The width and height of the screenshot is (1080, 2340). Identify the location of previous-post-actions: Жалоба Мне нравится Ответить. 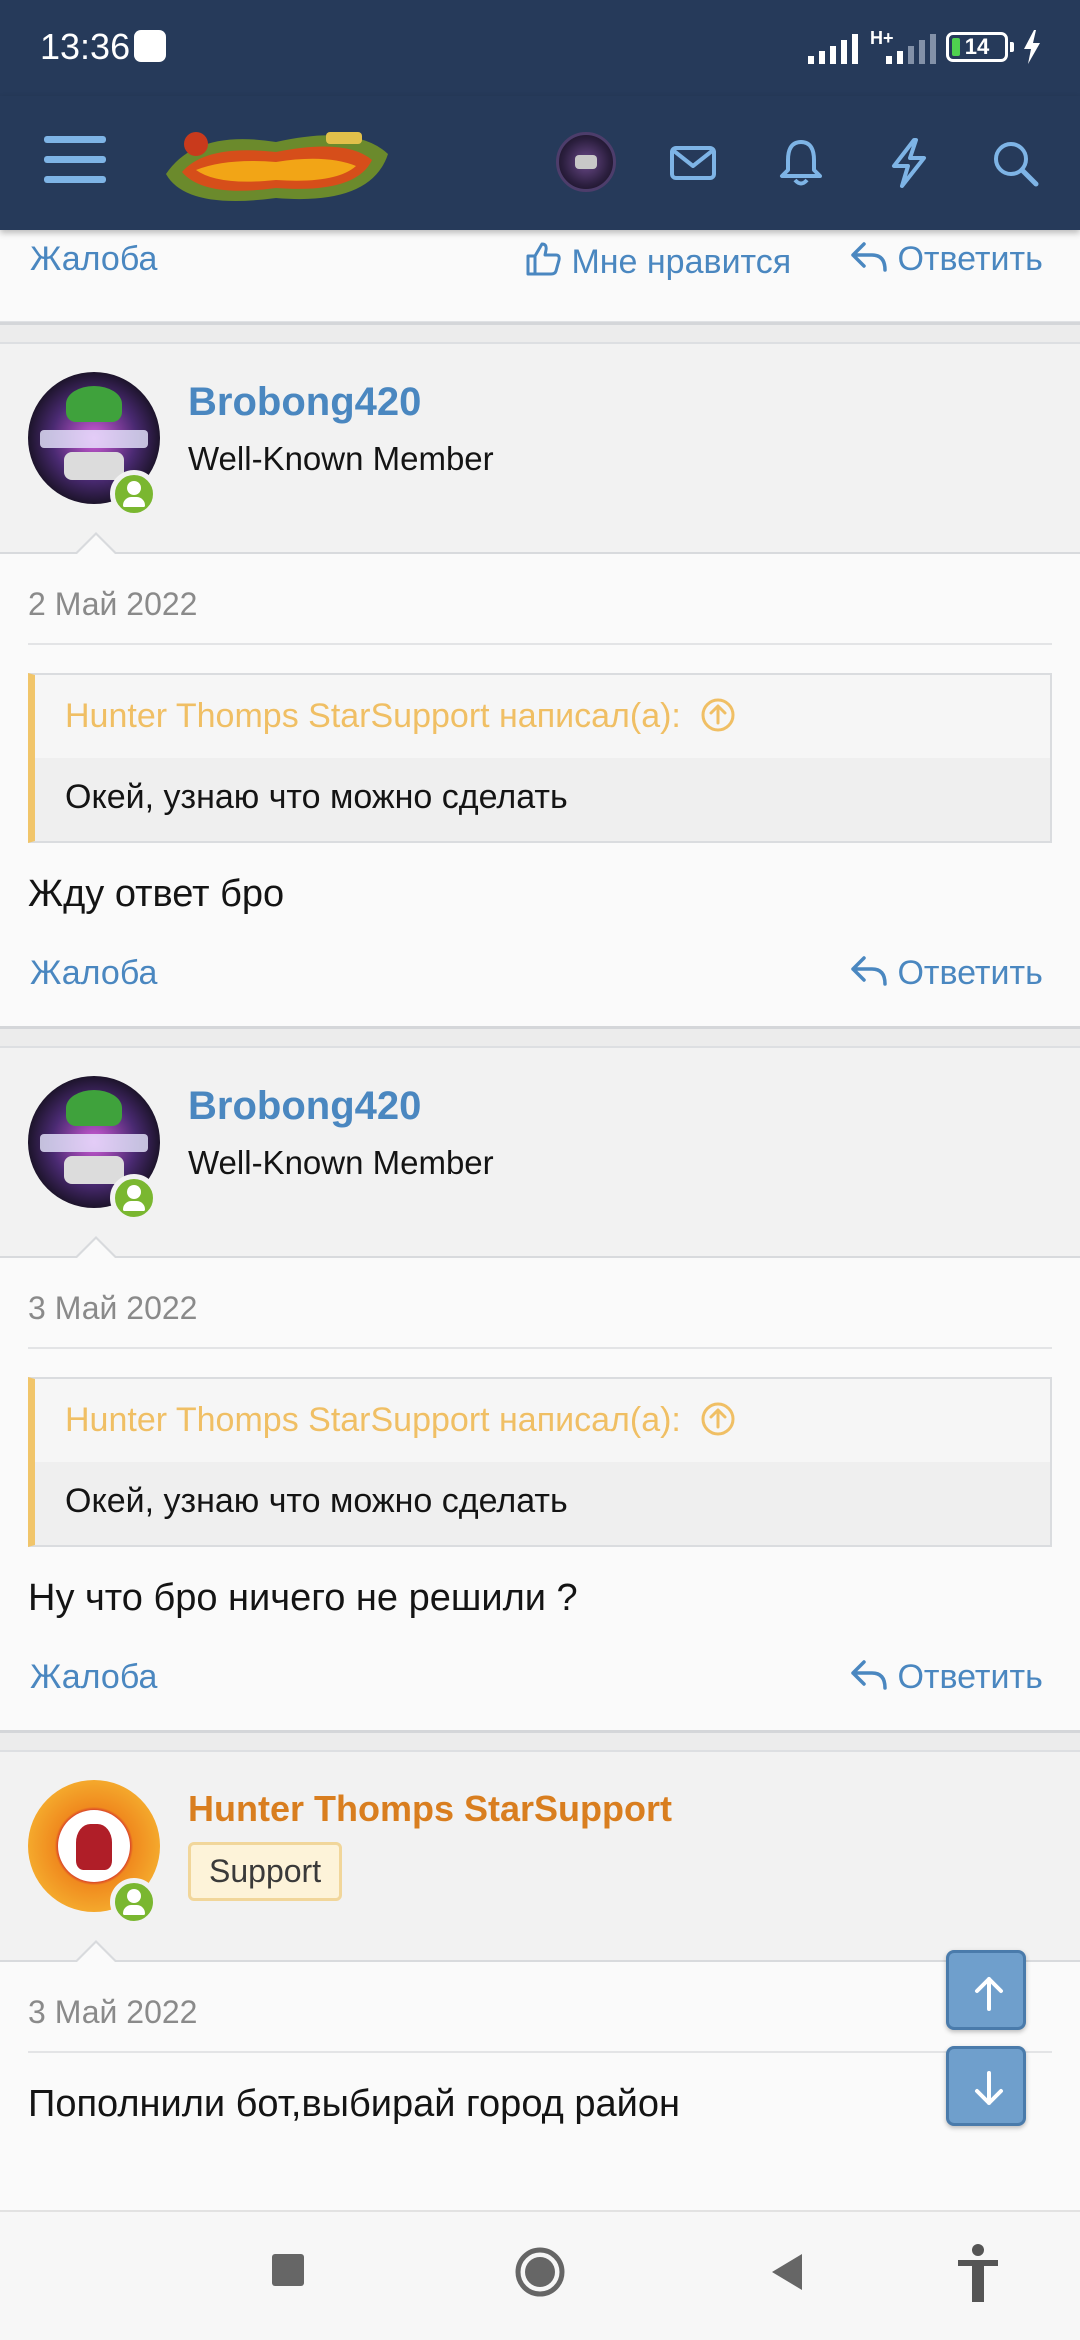
(540, 276).